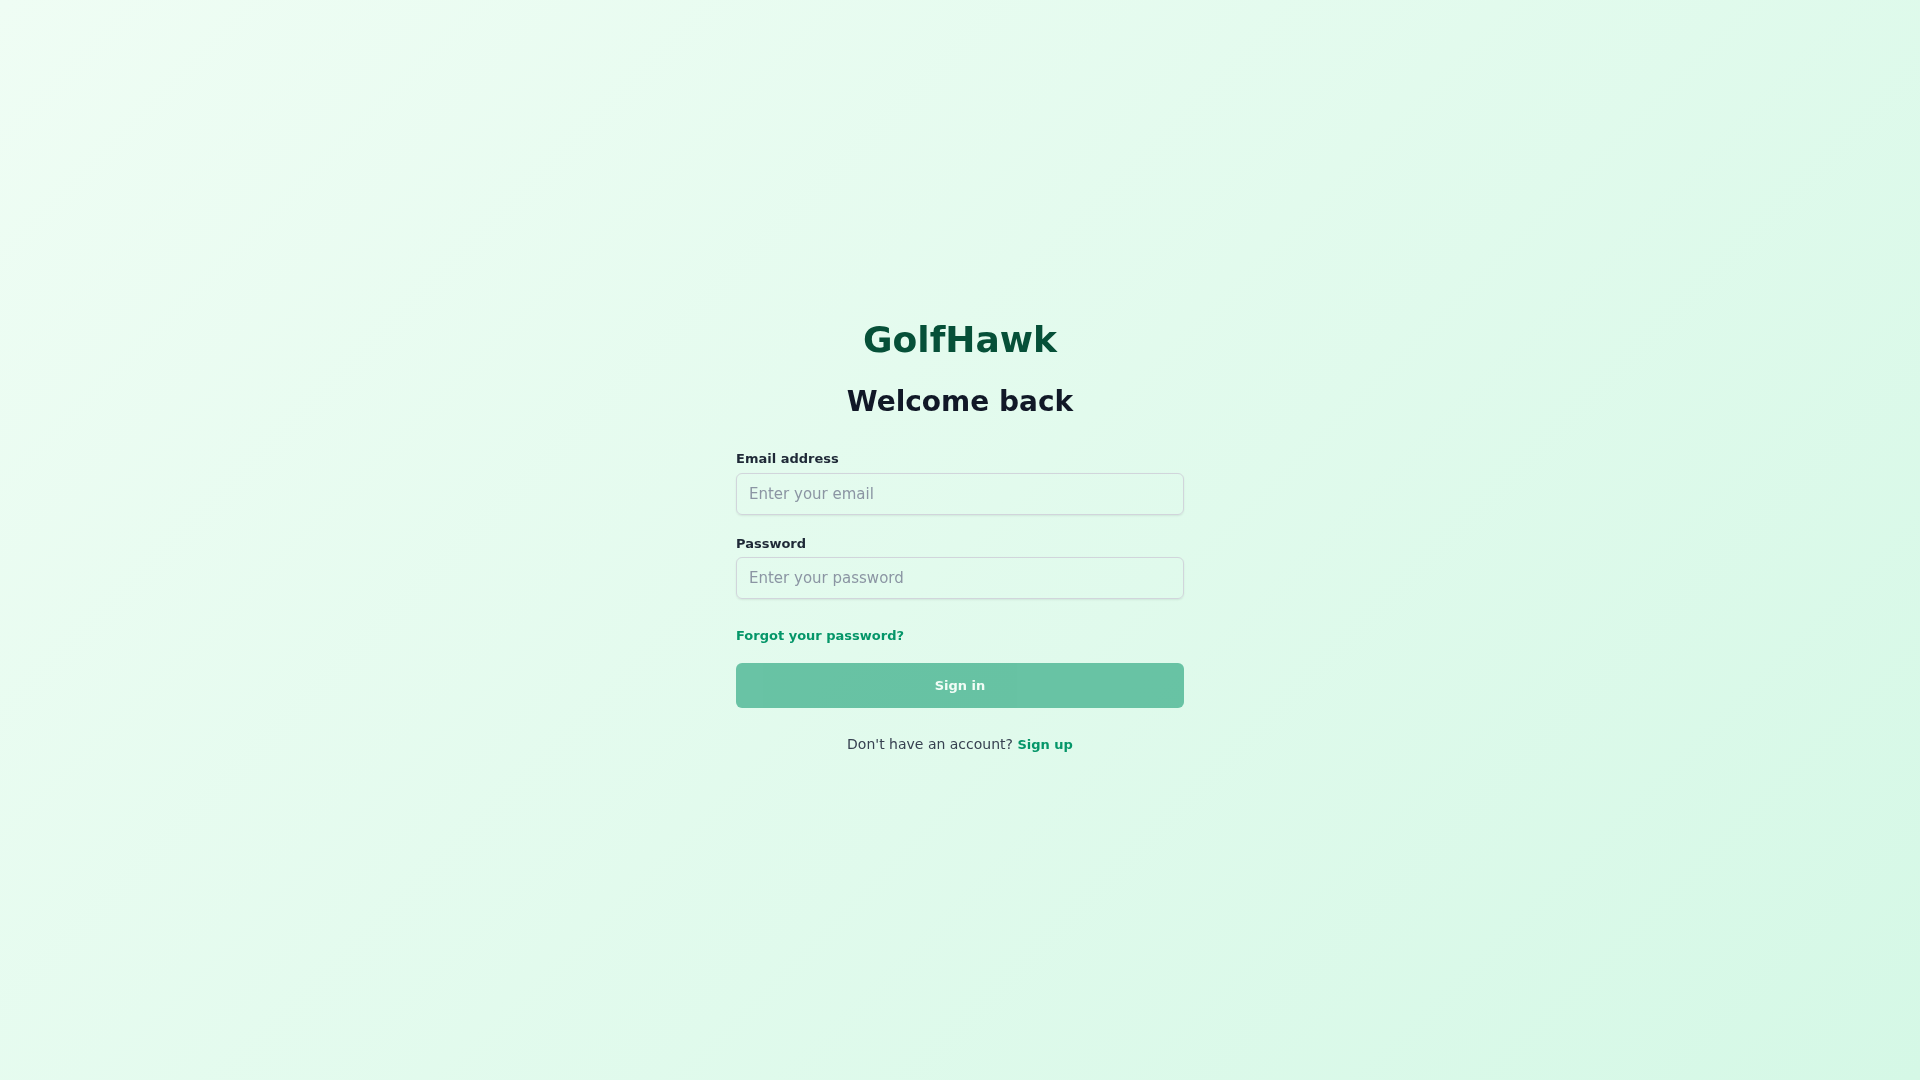  What do you see at coordinates (820, 635) in the screenshot?
I see `forgot-password-link: Forgot your password?` at bounding box center [820, 635].